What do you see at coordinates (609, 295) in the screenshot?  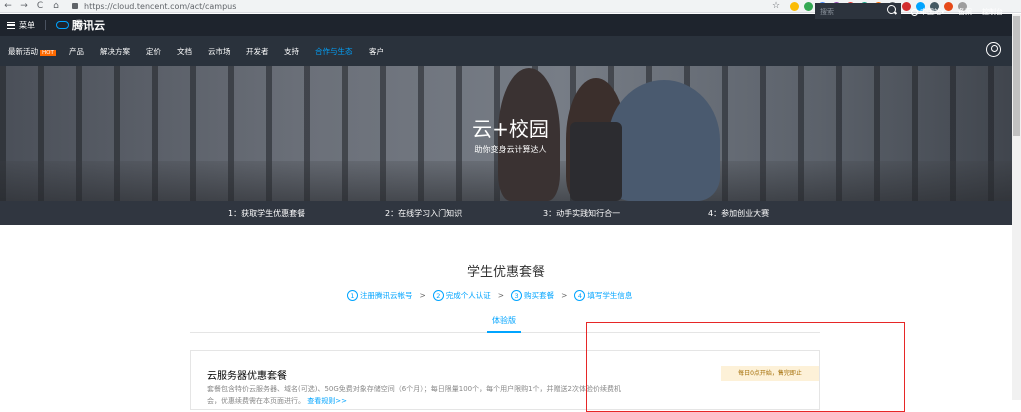 I see `flow-link-student-info: 填写学生信息` at bounding box center [609, 295].